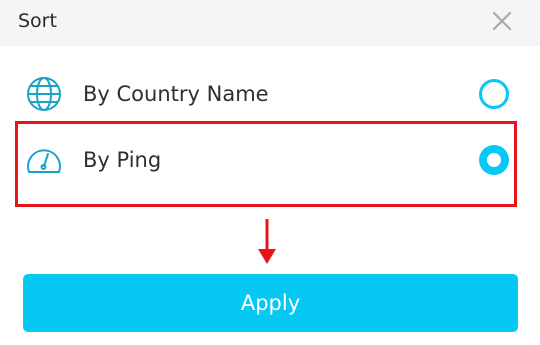  I want to click on sort-option-label: By Ping, so click(122, 160).